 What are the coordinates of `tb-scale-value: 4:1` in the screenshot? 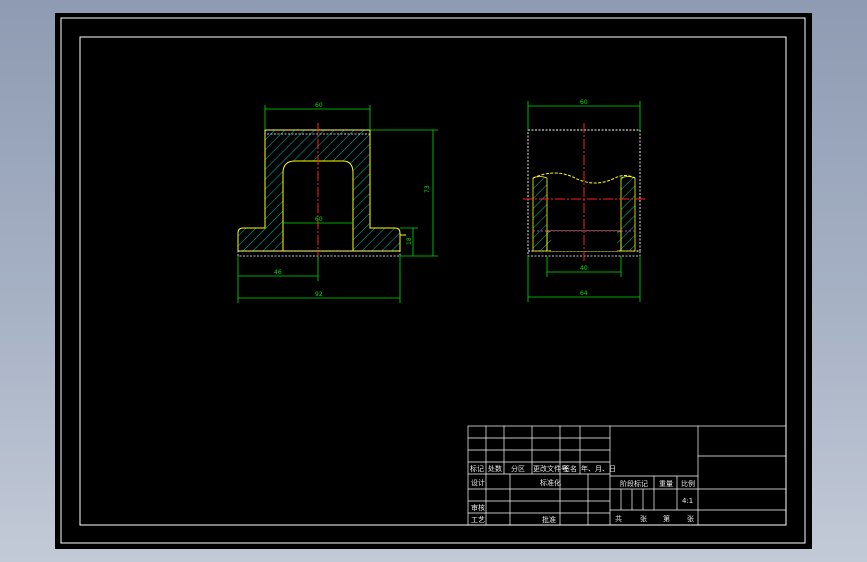 It's located at (687, 501).